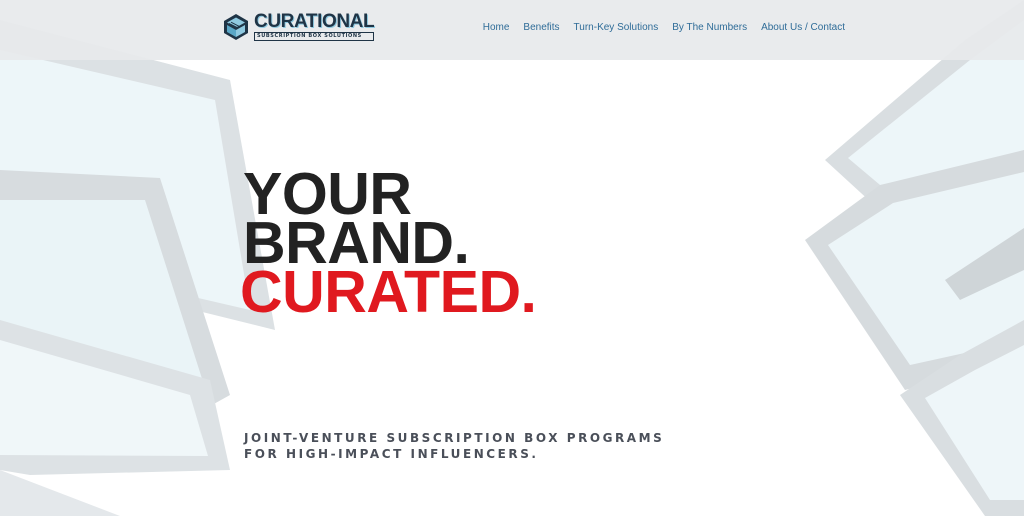  Describe the element at coordinates (541, 28) in the screenshot. I see `nav-link-benefits: Benefits` at that location.